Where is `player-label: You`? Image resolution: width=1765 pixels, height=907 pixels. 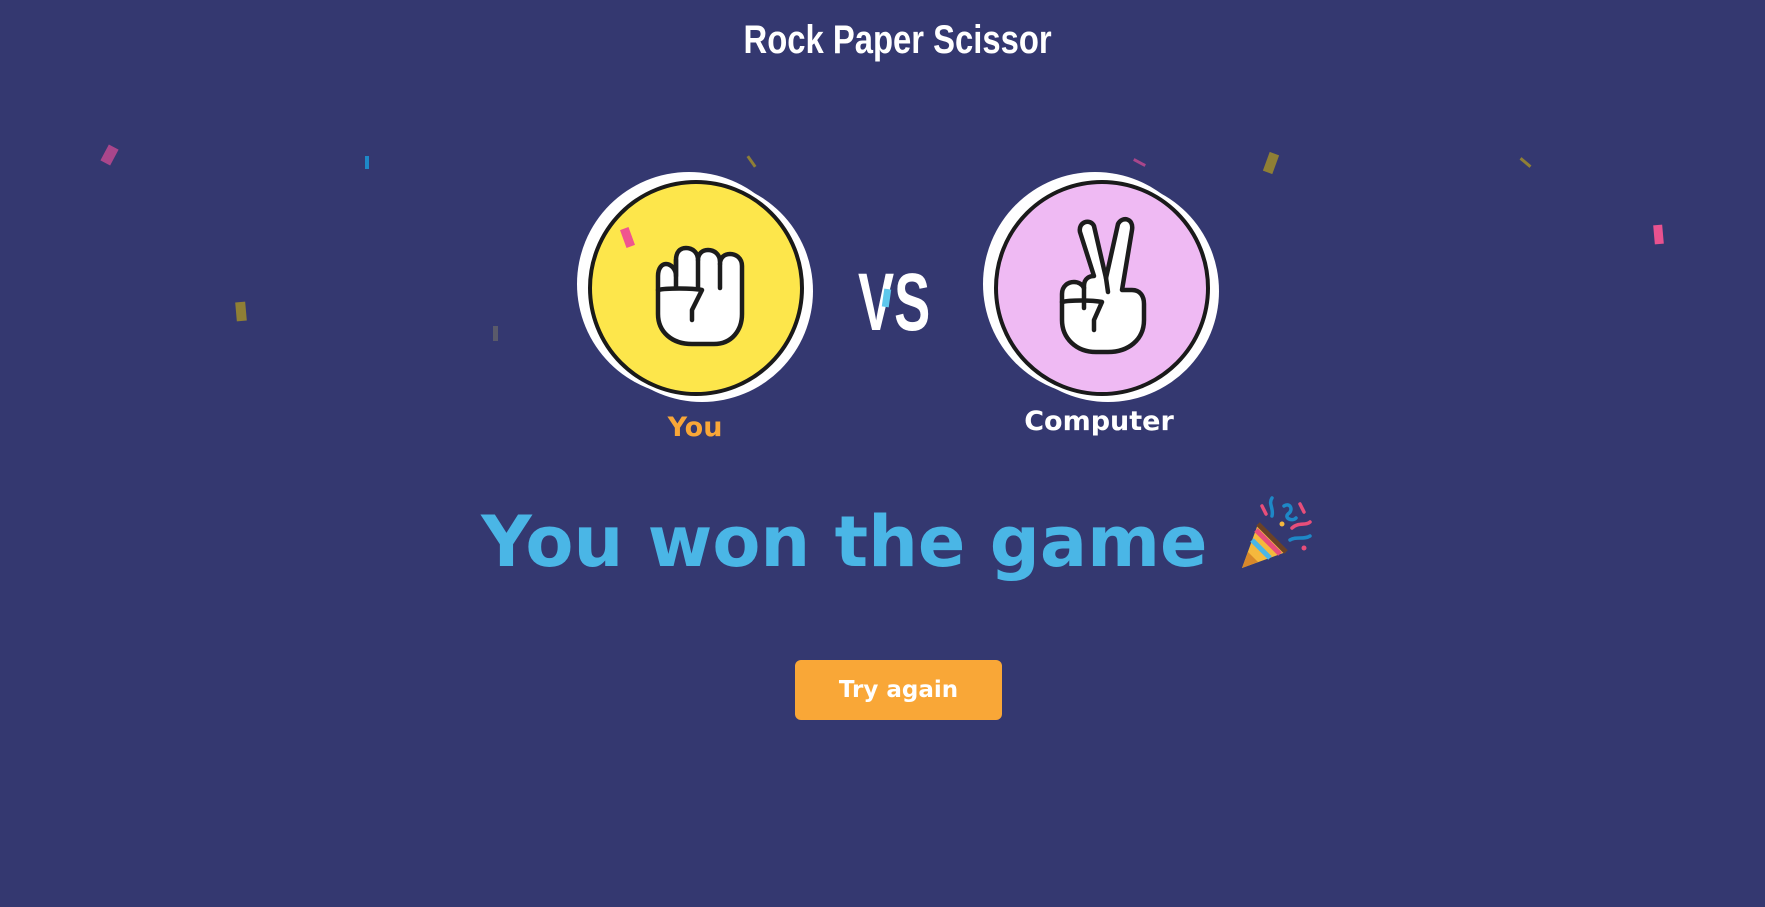
player-label: You is located at coordinates (695, 427).